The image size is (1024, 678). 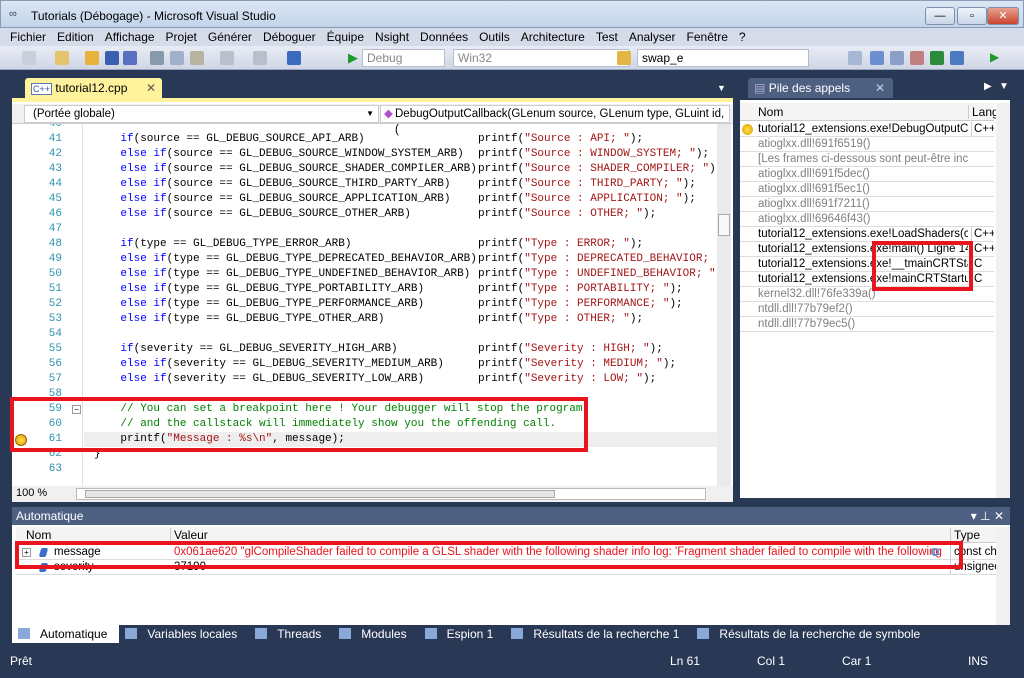 What do you see at coordinates (93, 88) in the screenshot?
I see `tab-tutorial12-cpp: C++ tutorial12.cpp ✕` at bounding box center [93, 88].